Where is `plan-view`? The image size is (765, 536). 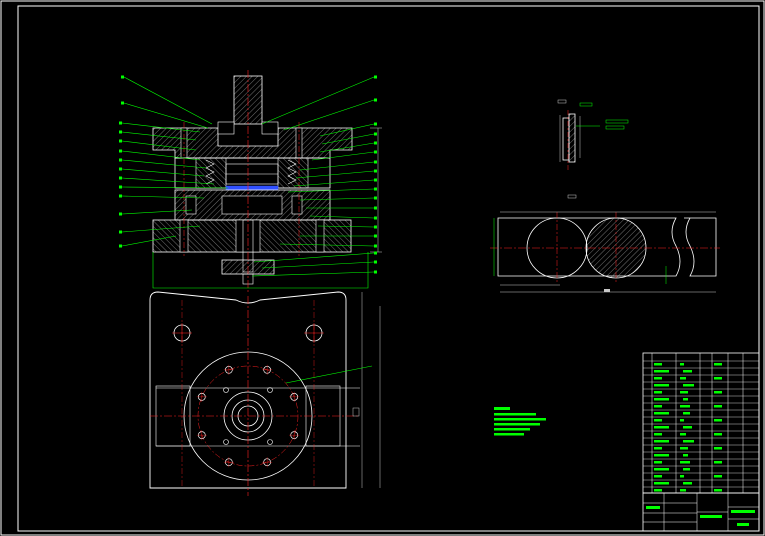
plan-view is located at coordinates (265, 393).